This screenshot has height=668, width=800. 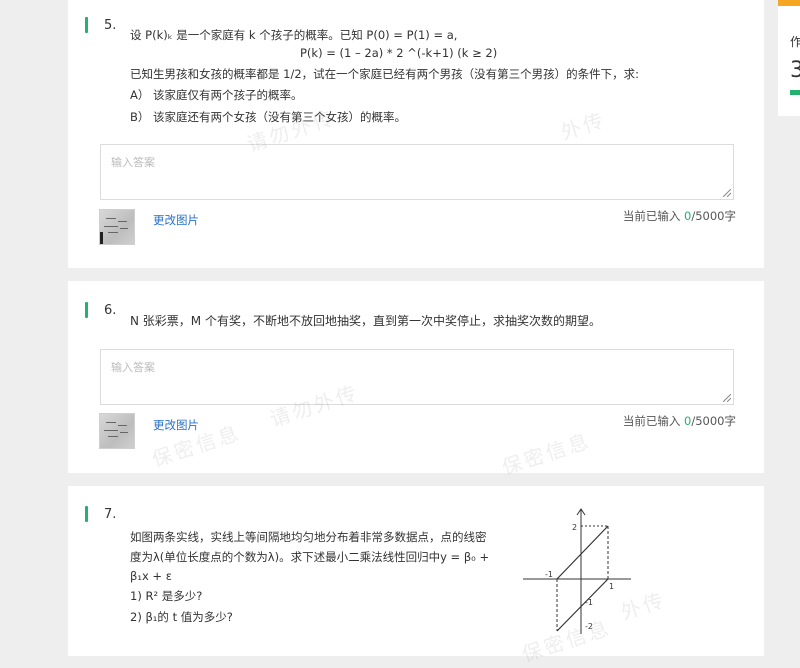 What do you see at coordinates (795, 70) in the screenshot?
I see `side-panel-number: 3` at bounding box center [795, 70].